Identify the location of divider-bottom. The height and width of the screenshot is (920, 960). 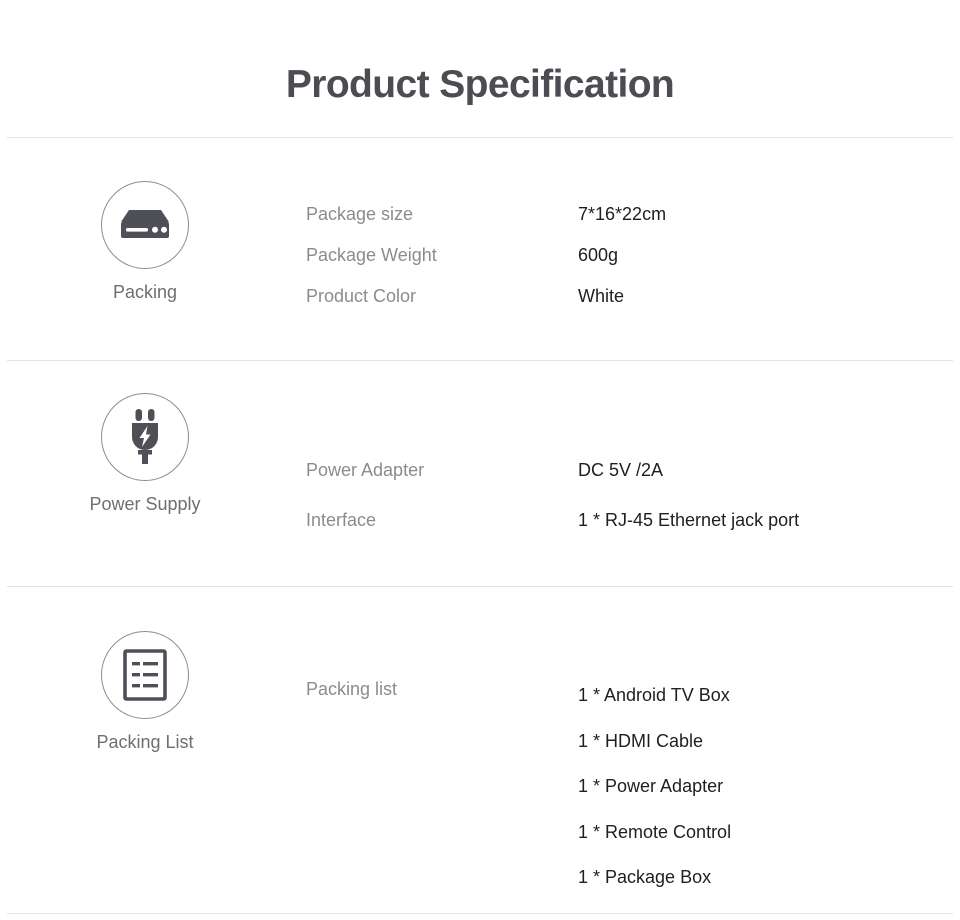
(480, 913).